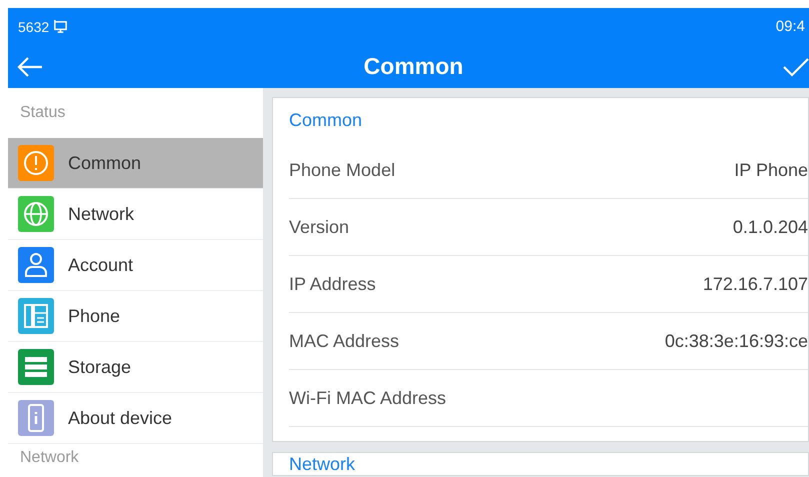 This screenshot has height=477, width=809. I want to click on sidebar-item: Phone, so click(135, 316).